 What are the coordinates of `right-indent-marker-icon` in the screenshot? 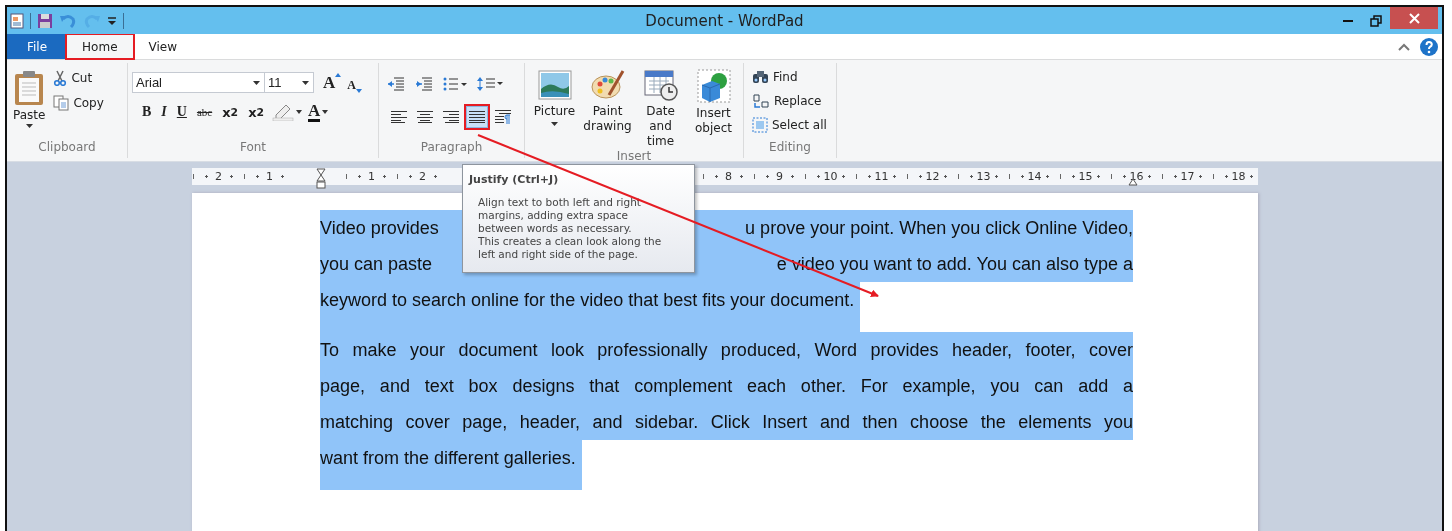 It's located at (1133, 182).